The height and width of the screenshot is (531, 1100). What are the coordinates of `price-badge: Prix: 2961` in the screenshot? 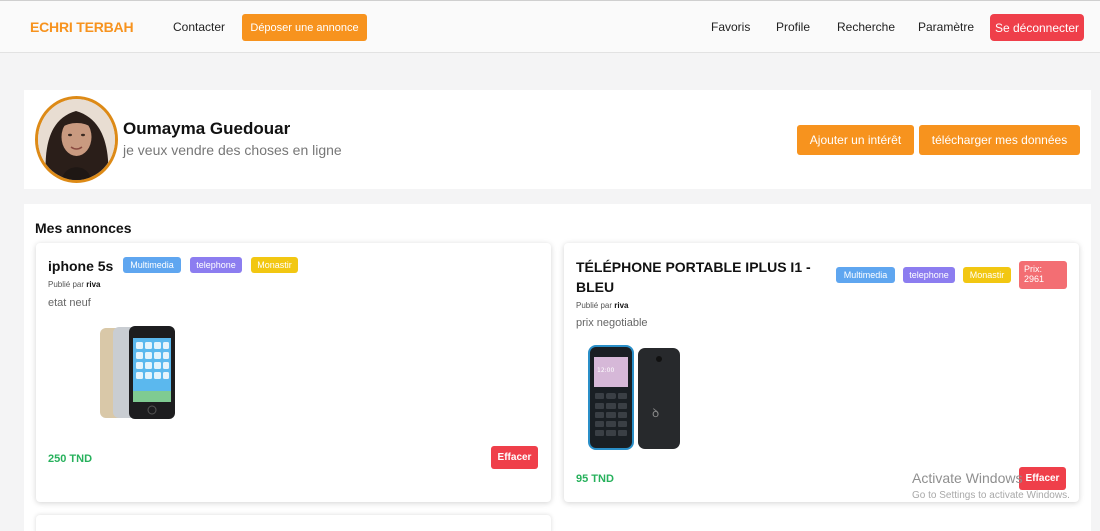 It's located at (1043, 275).